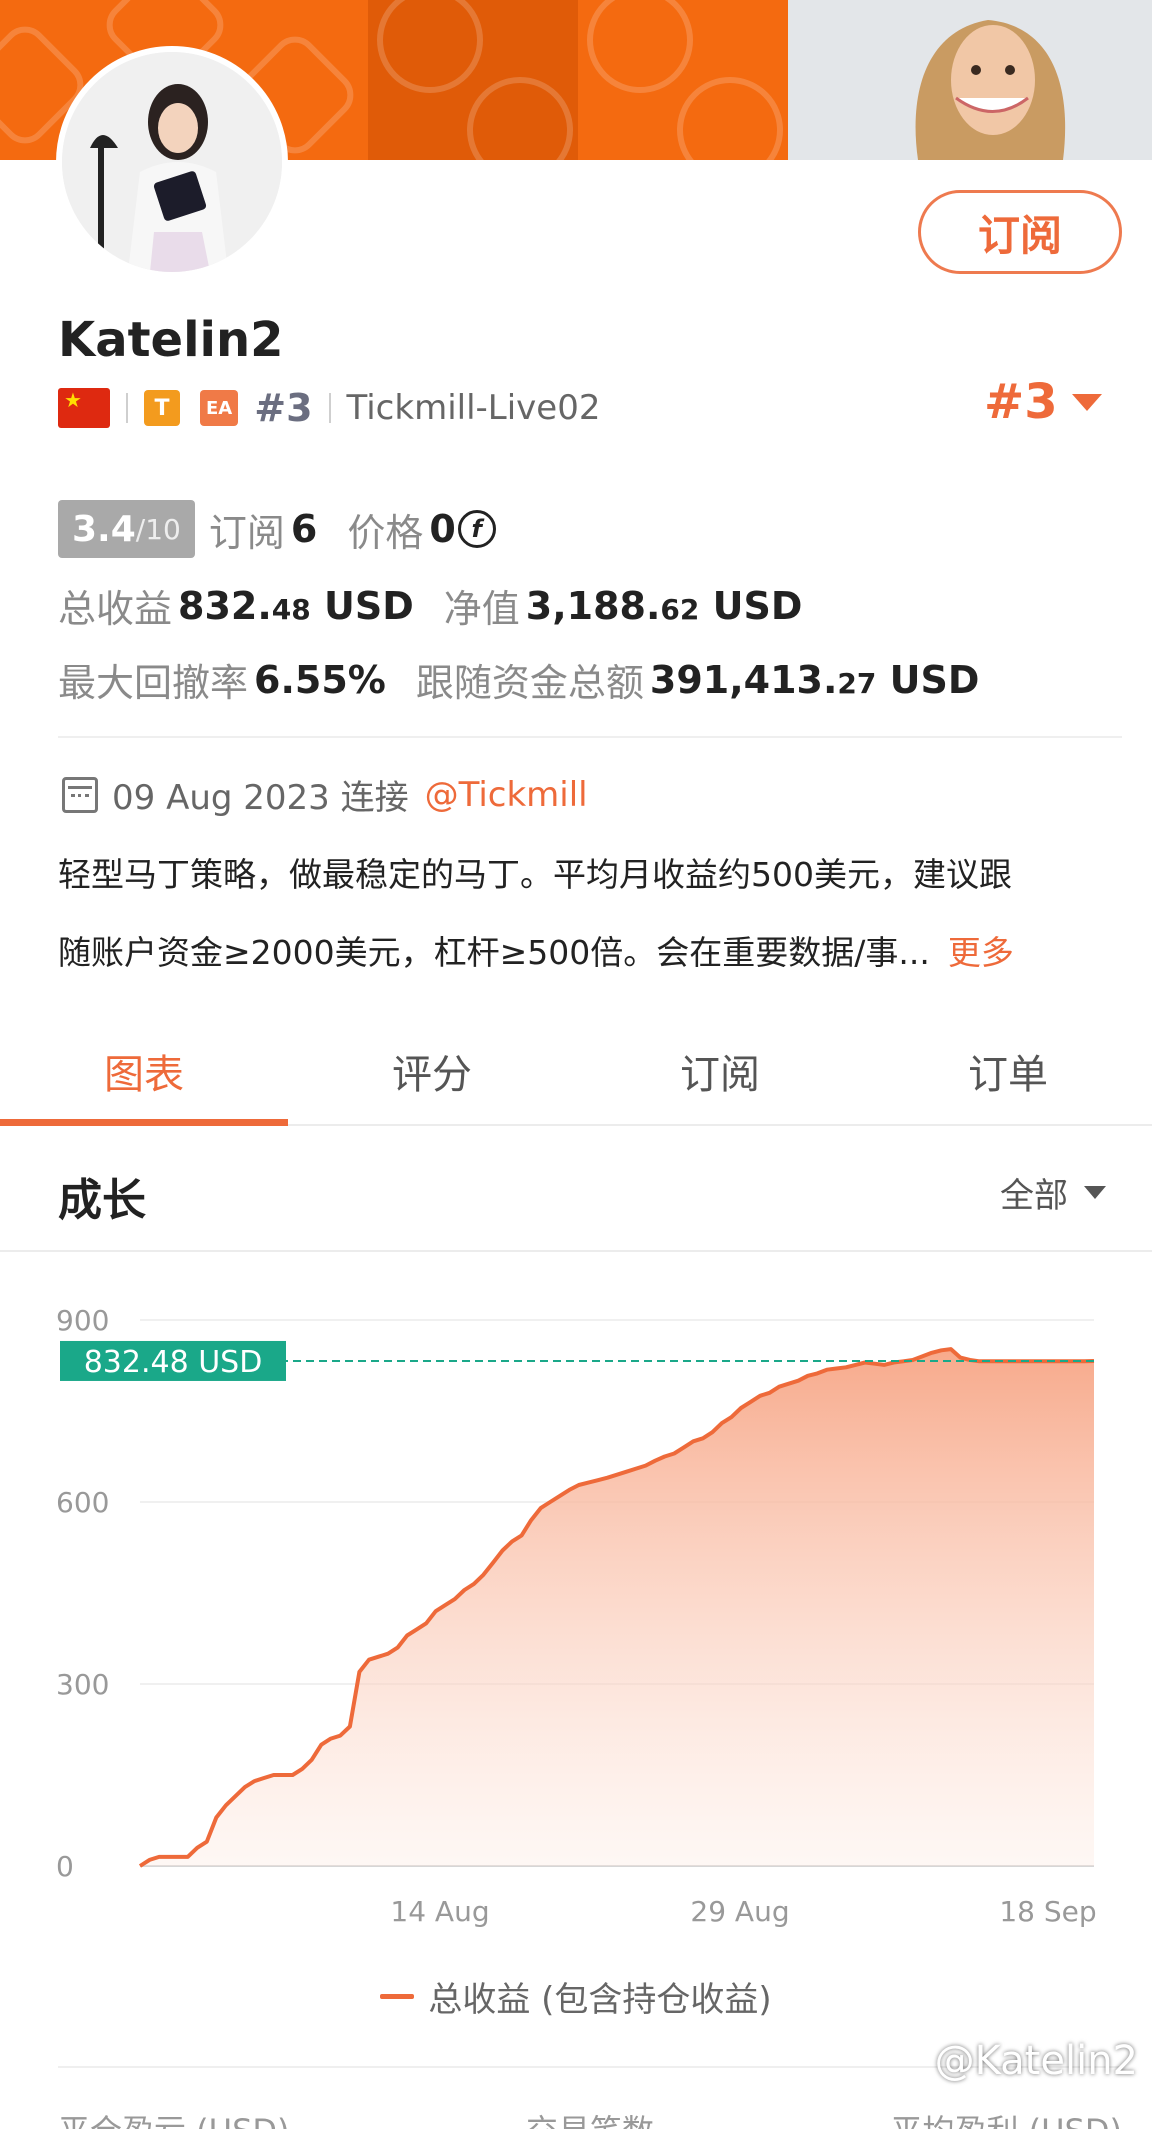 This screenshot has width=1152, height=2129. What do you see at coordinates (439, 1911) in the screenshot?
I see `x-tick-label: 14 Aug` at bounding box center [439, 1911].